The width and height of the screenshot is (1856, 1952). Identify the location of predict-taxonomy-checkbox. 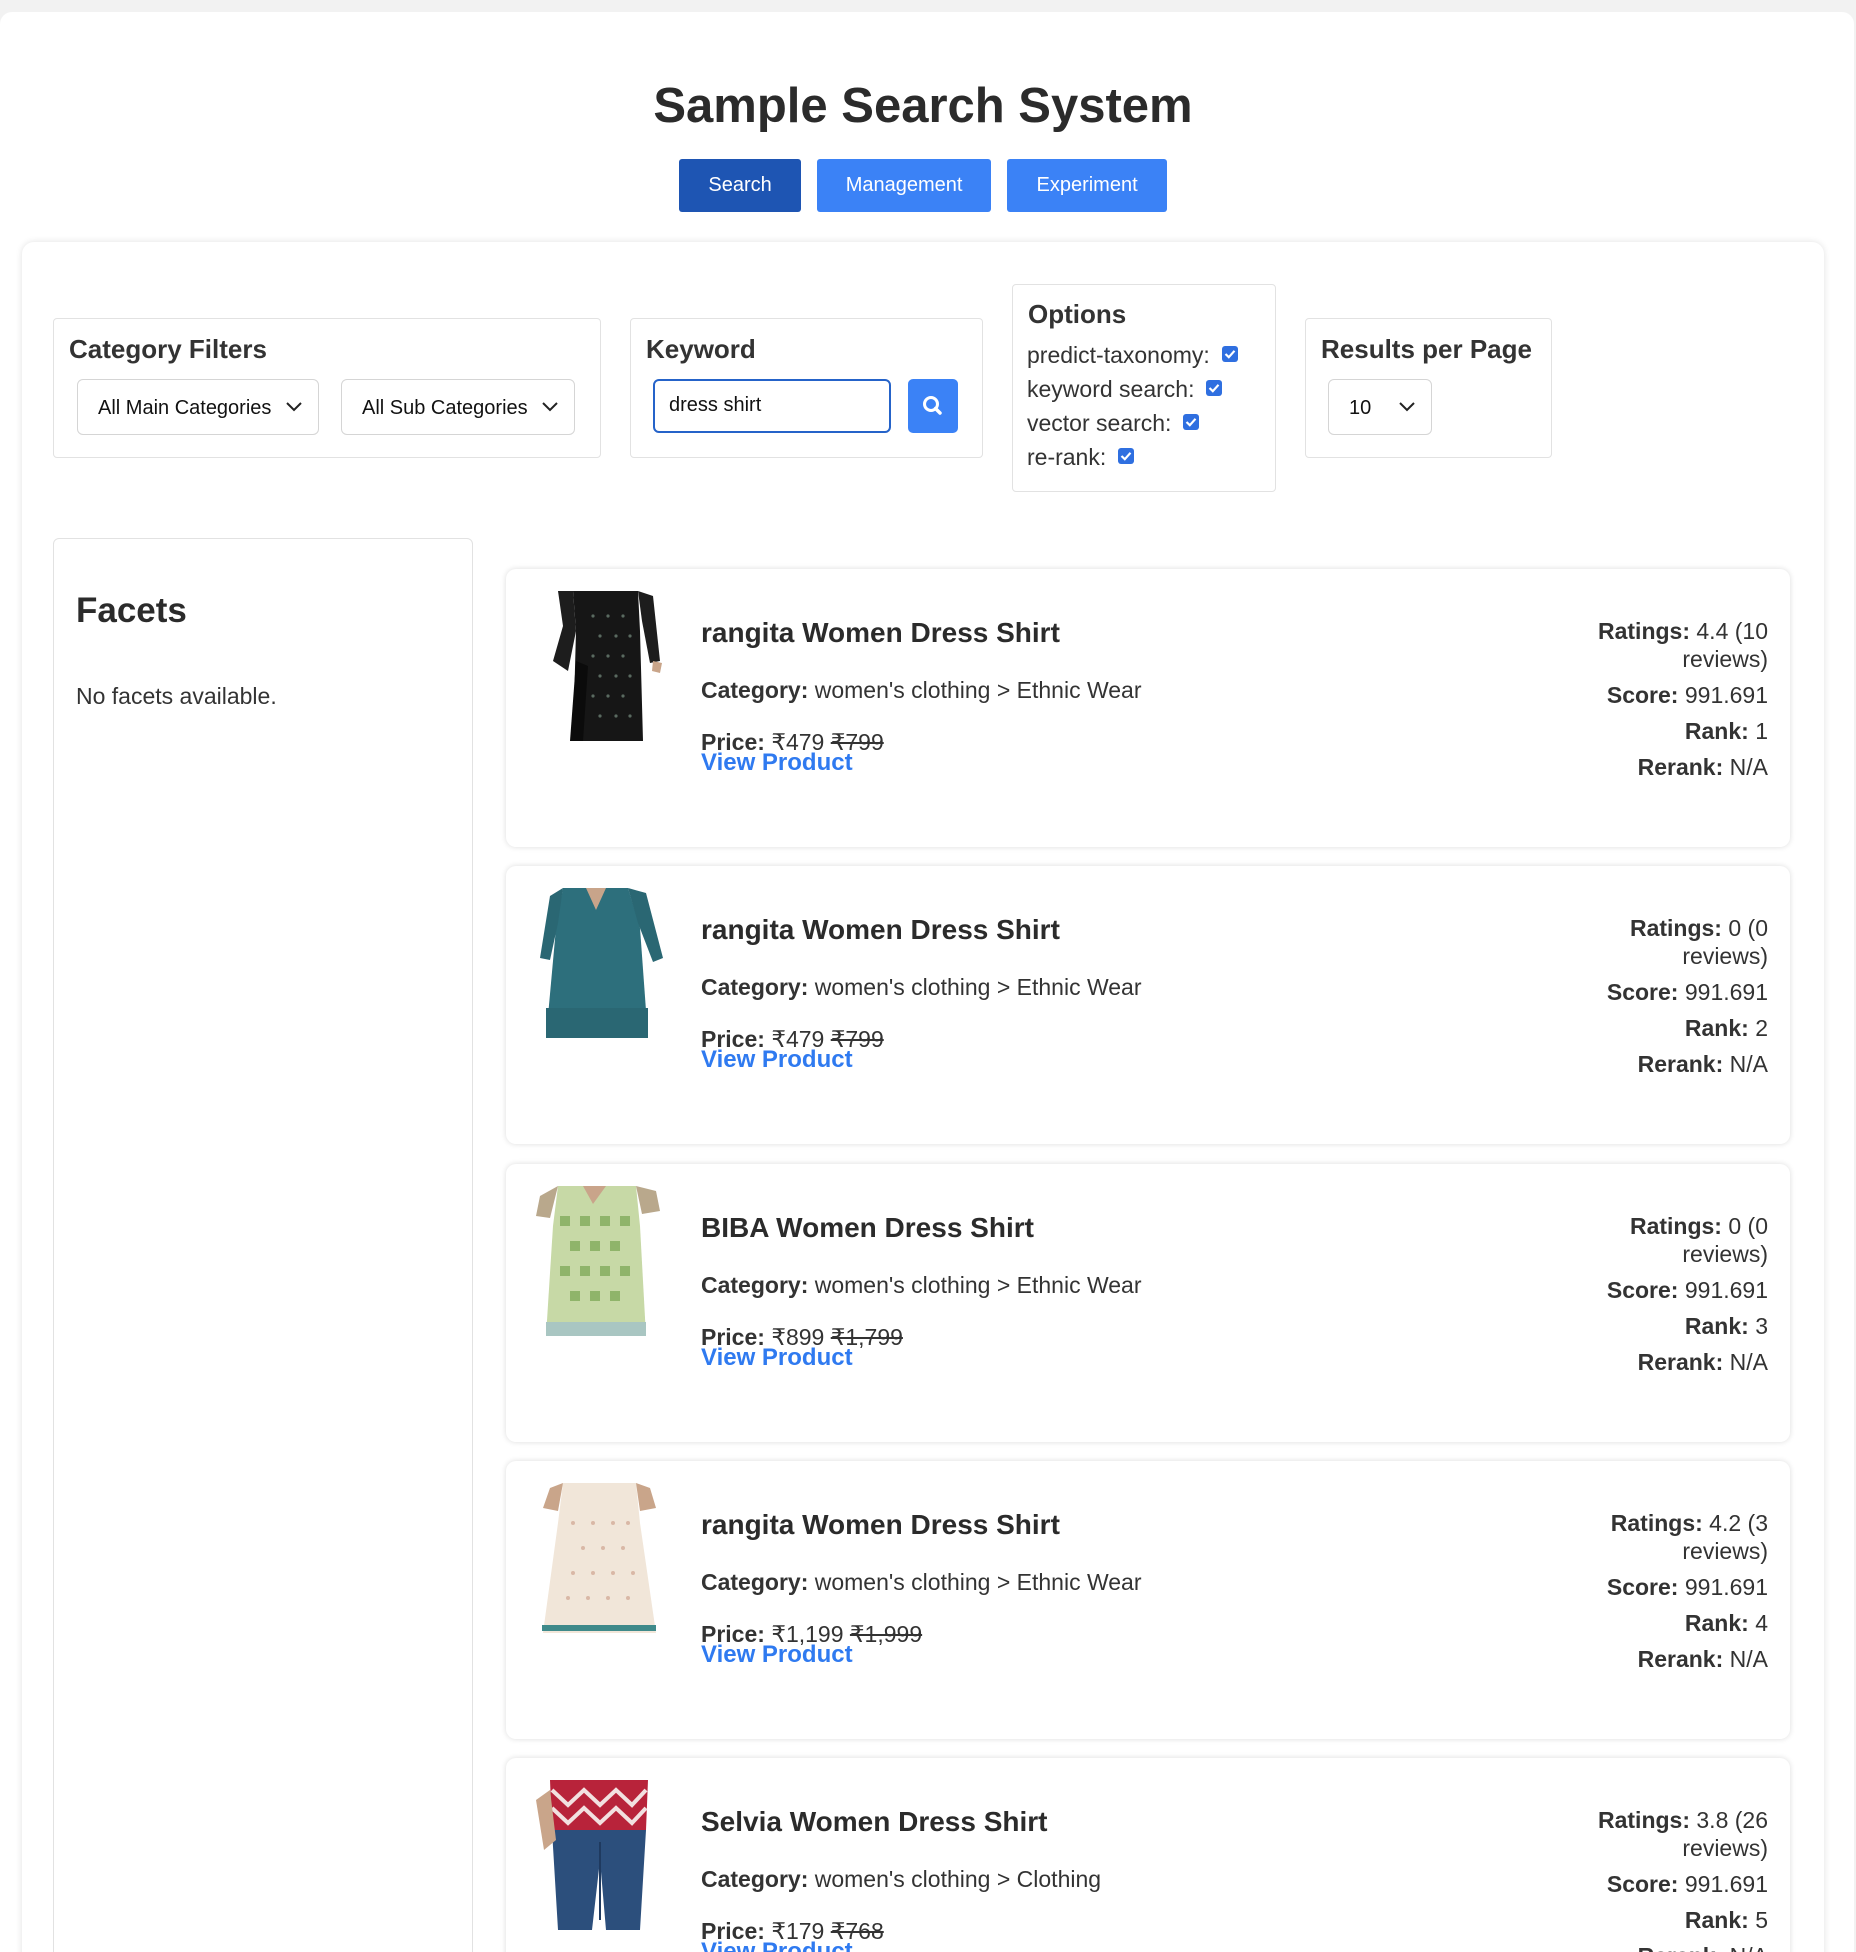
(1229, 353).